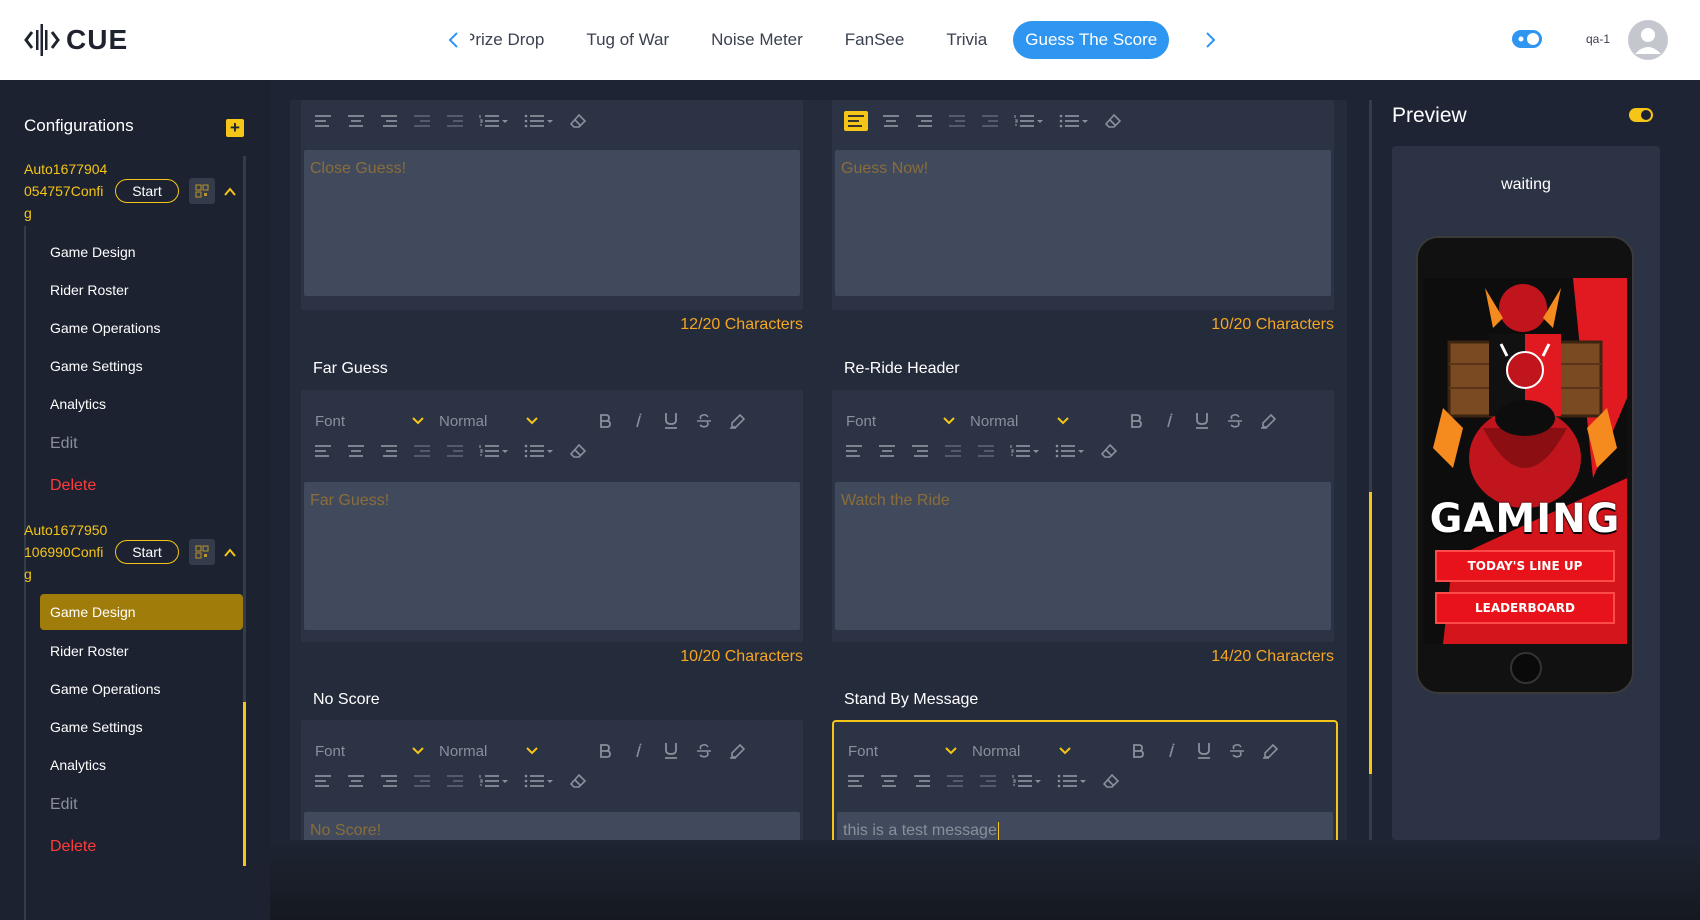  Describe the element at coordinates (1527, 39) in the screenshot. I see `theme-toggle` at that location.